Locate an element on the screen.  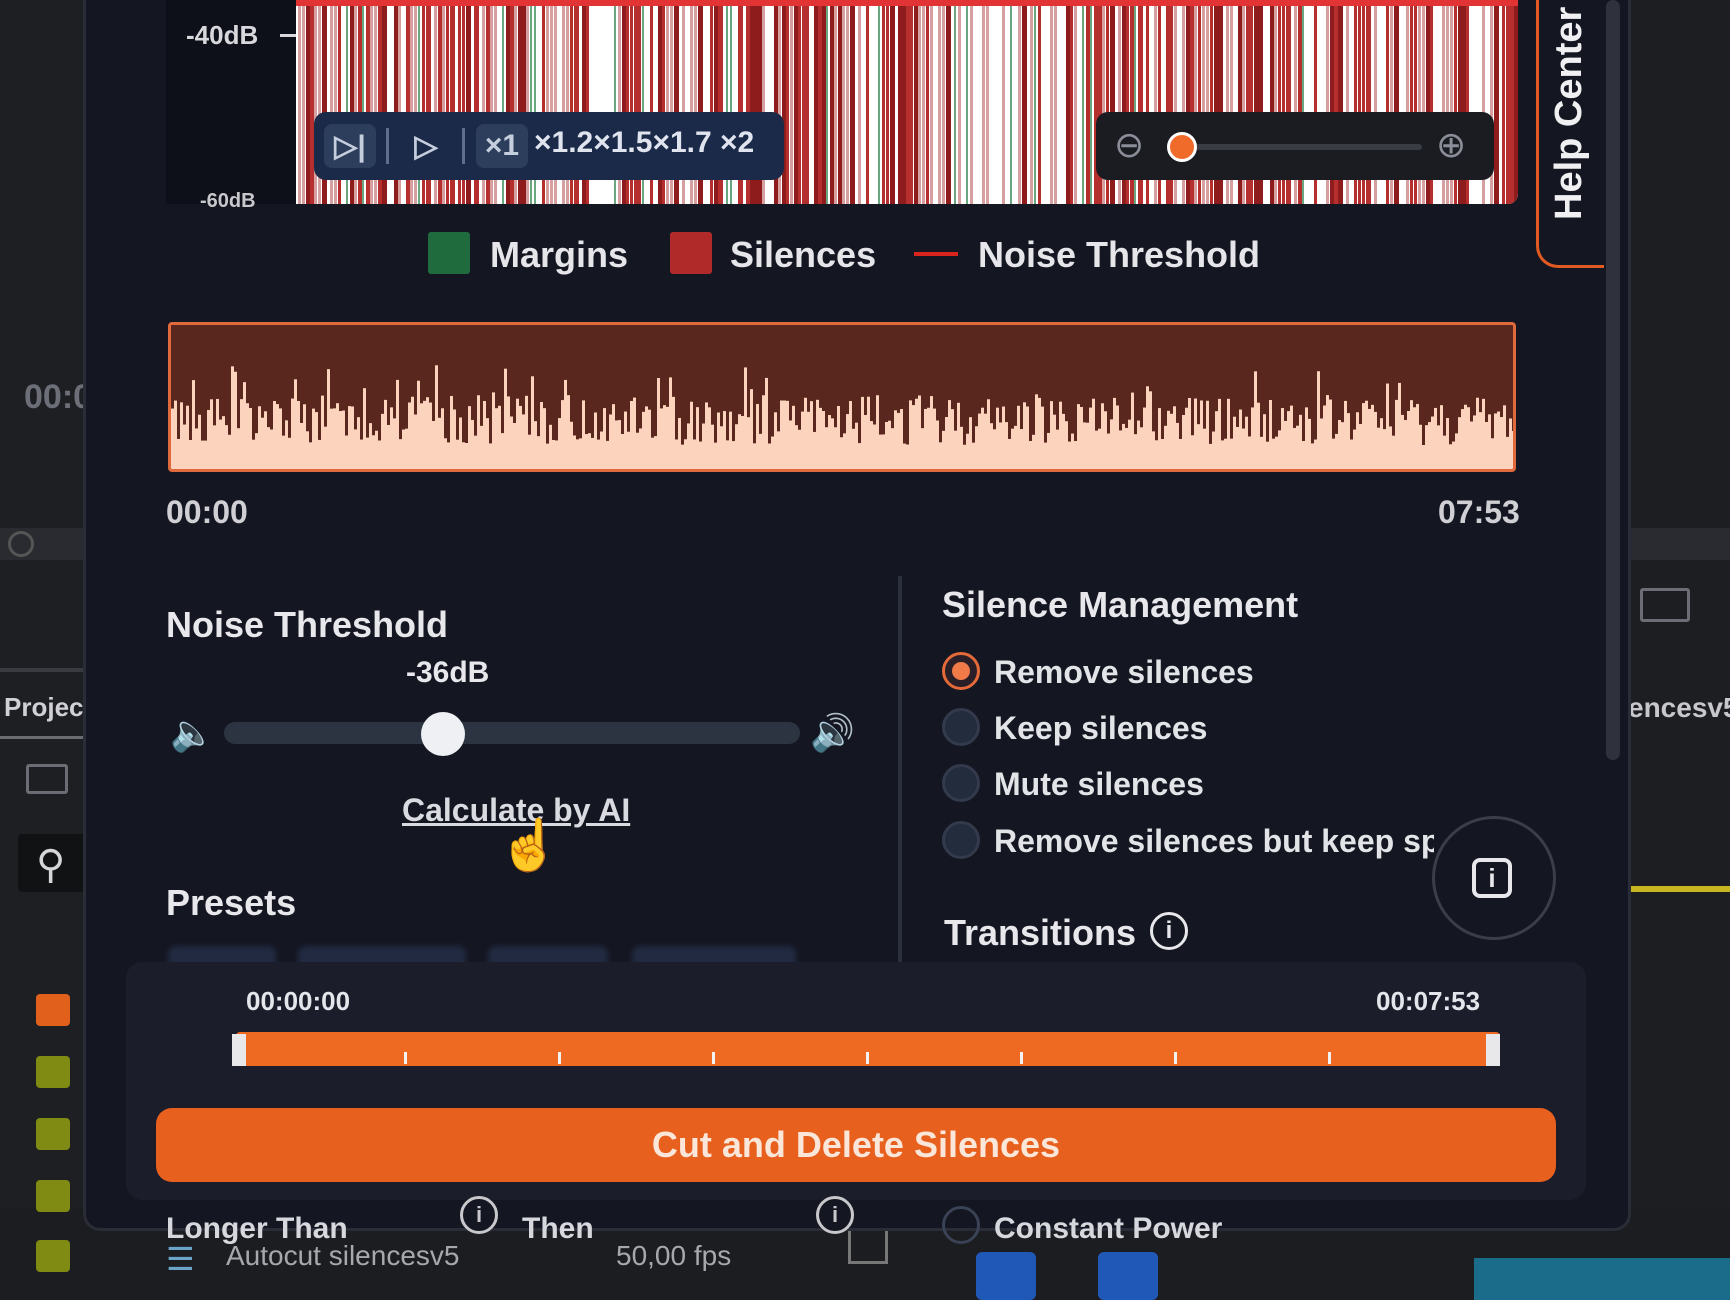
db-tick is located at coordinates (288, 35).